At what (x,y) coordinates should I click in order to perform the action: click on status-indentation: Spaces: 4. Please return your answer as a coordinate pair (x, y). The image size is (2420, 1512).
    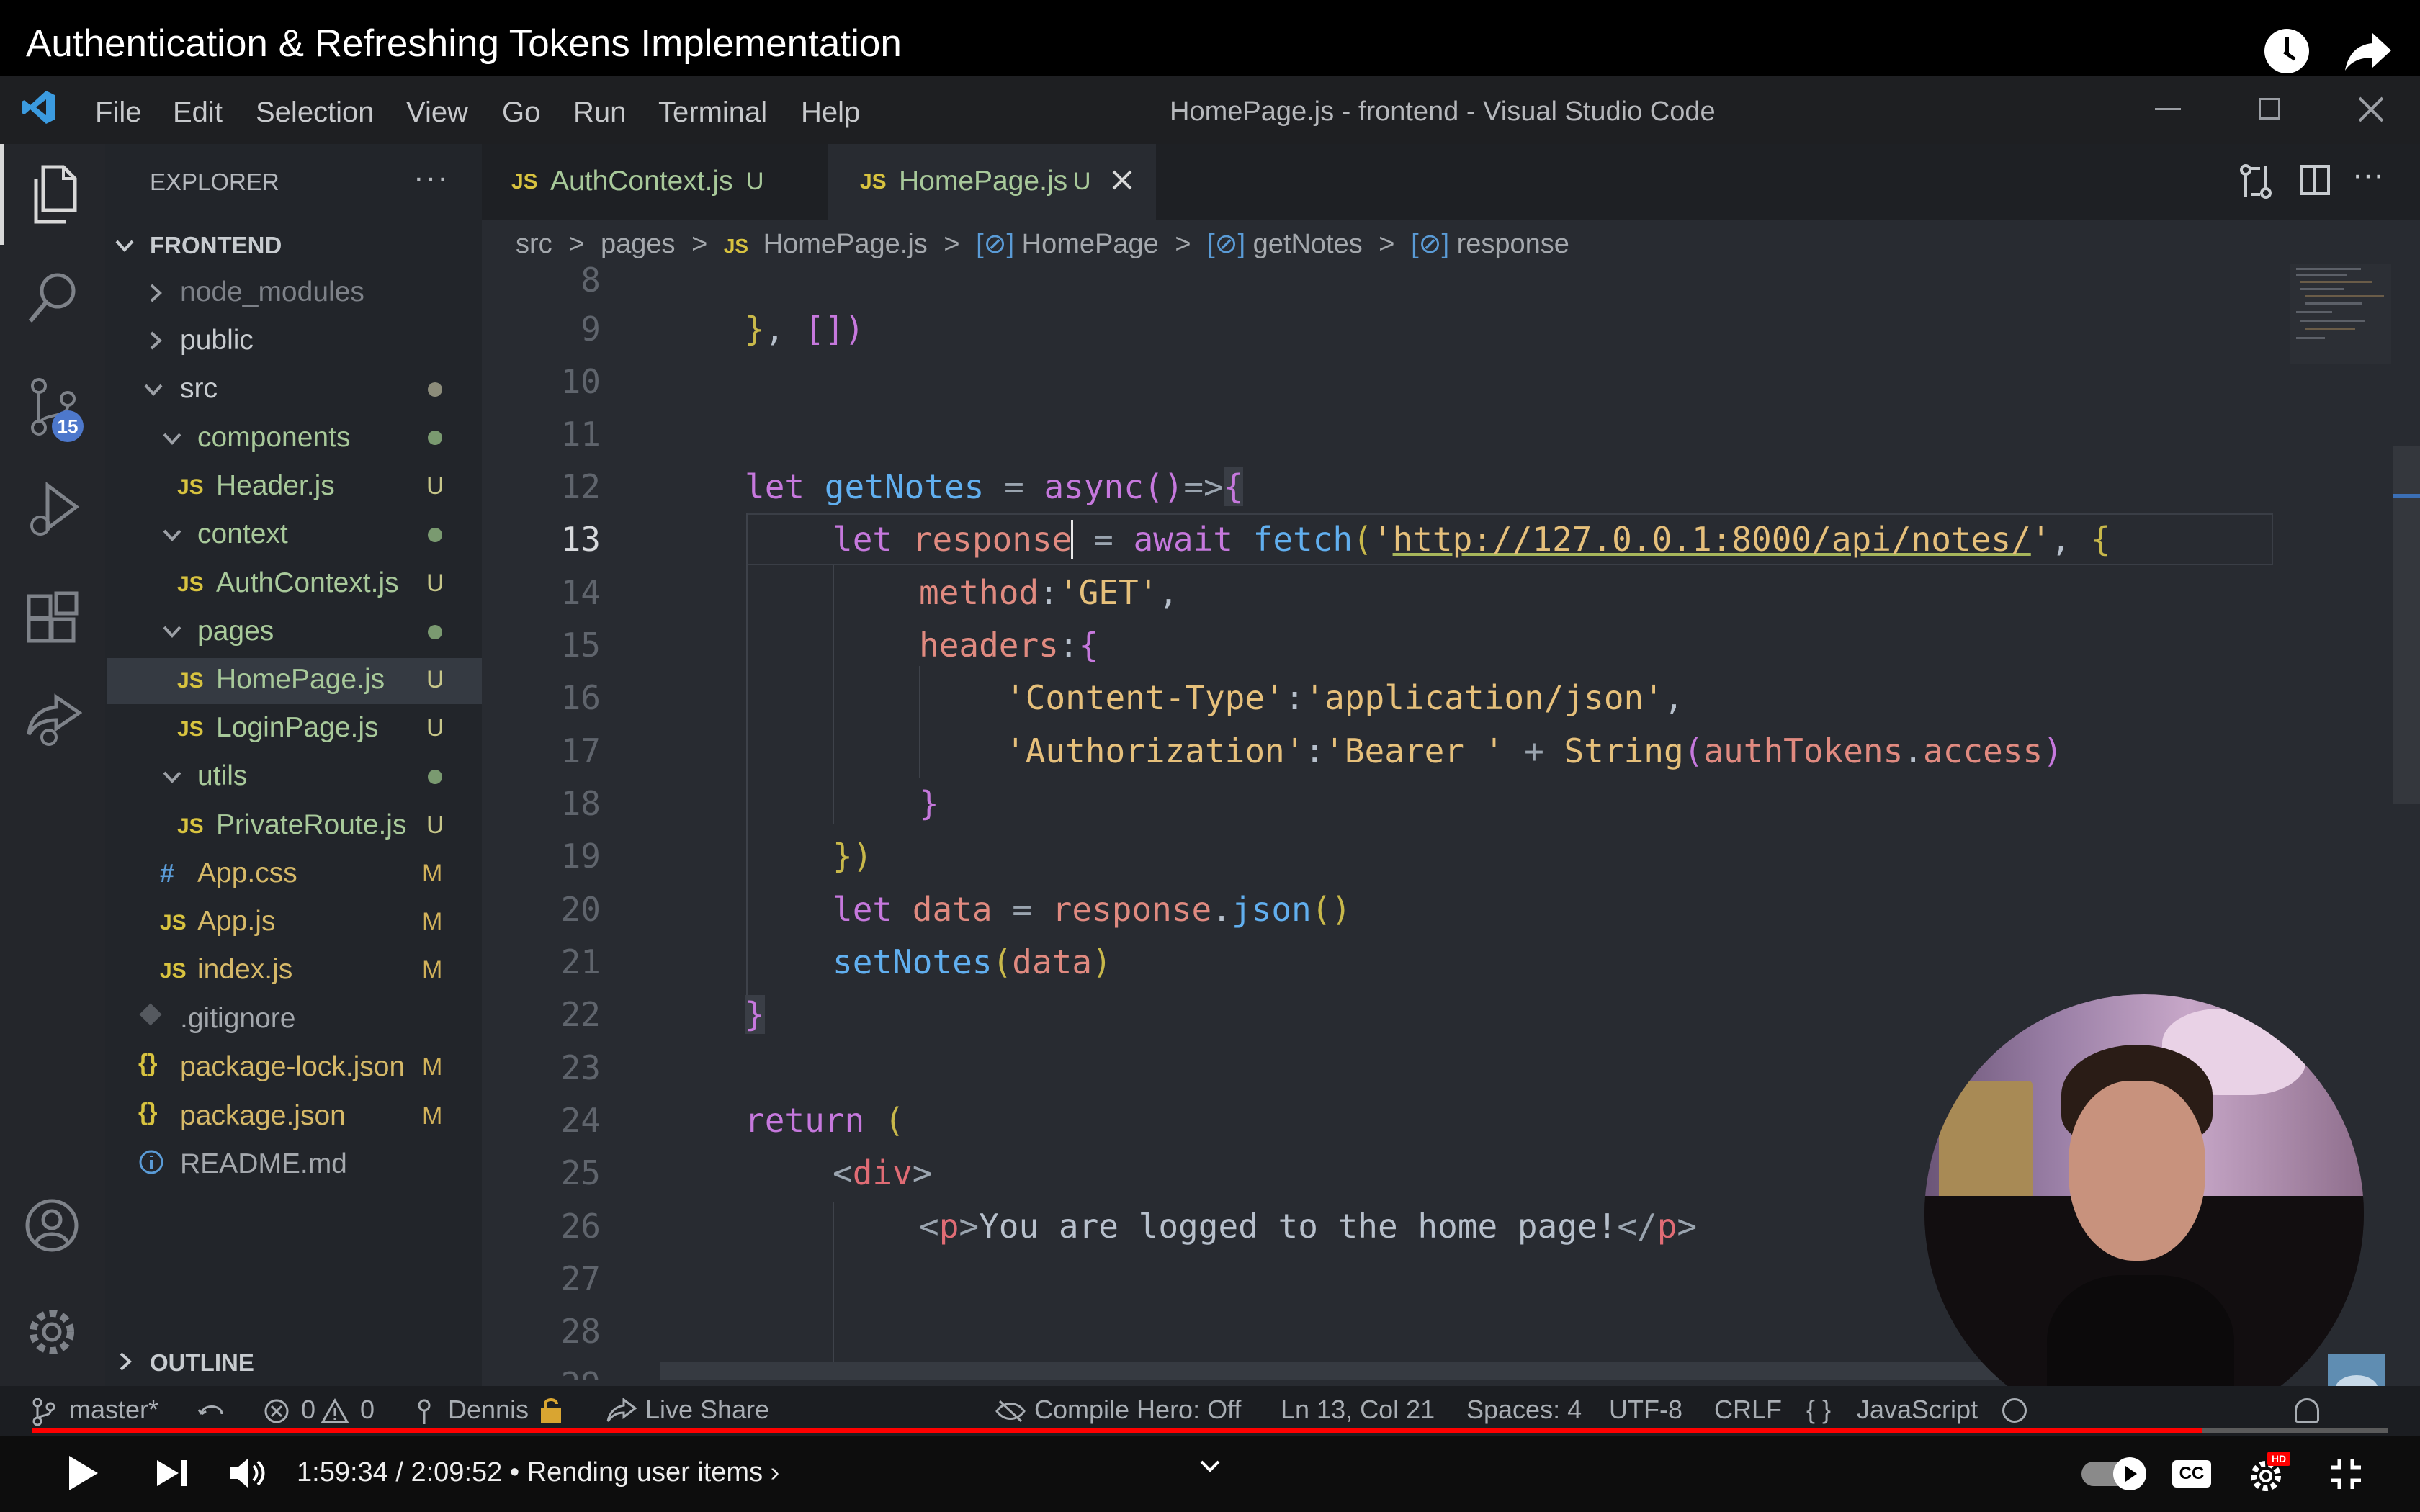
    Looking at the image, I should click on (1524, 1410).